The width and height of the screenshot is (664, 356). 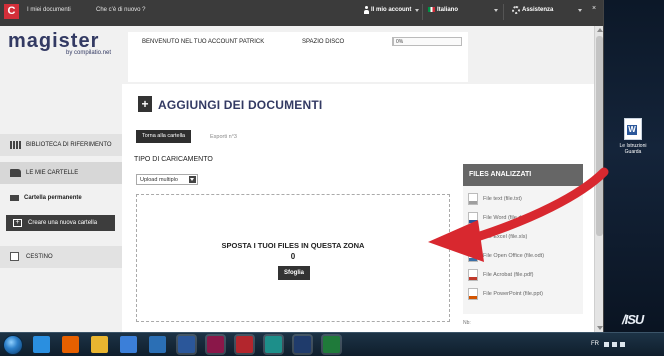 What do you see at coordinates (173, 159) in the screenshot?
I see `upload-type-label: TIPO DI CARICAMENTO` at bounding box center [173, 159].